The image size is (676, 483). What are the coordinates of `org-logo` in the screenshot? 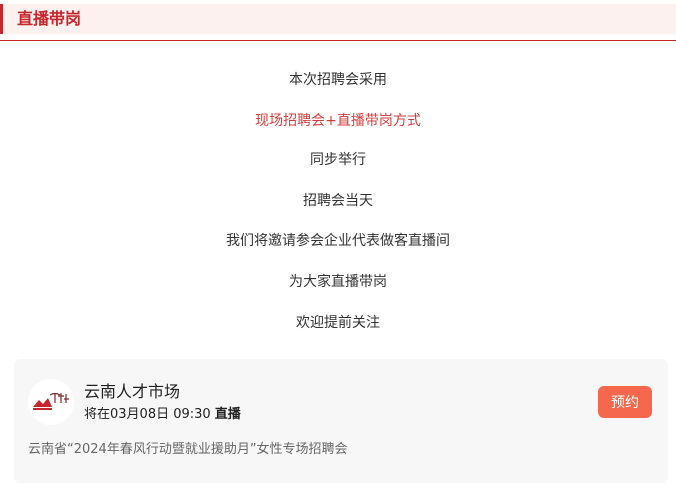 It's located at (51, 402).